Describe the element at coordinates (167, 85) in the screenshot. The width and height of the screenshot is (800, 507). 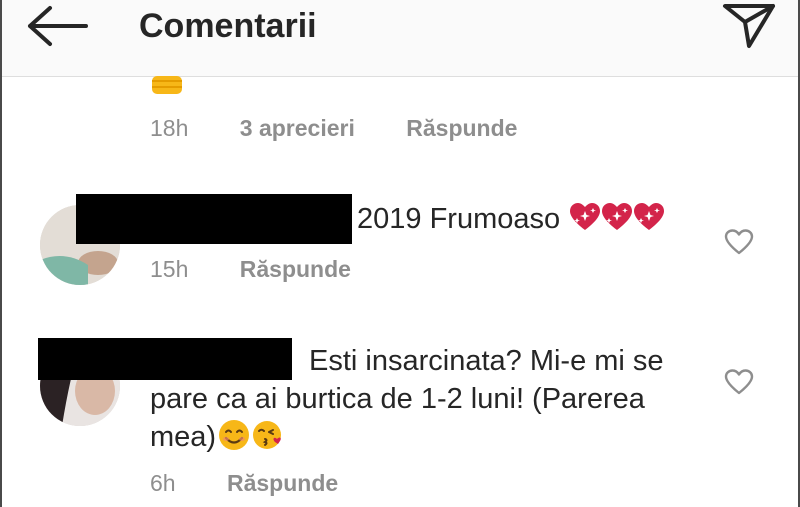
I see `thumbs-up-icon` at that location.